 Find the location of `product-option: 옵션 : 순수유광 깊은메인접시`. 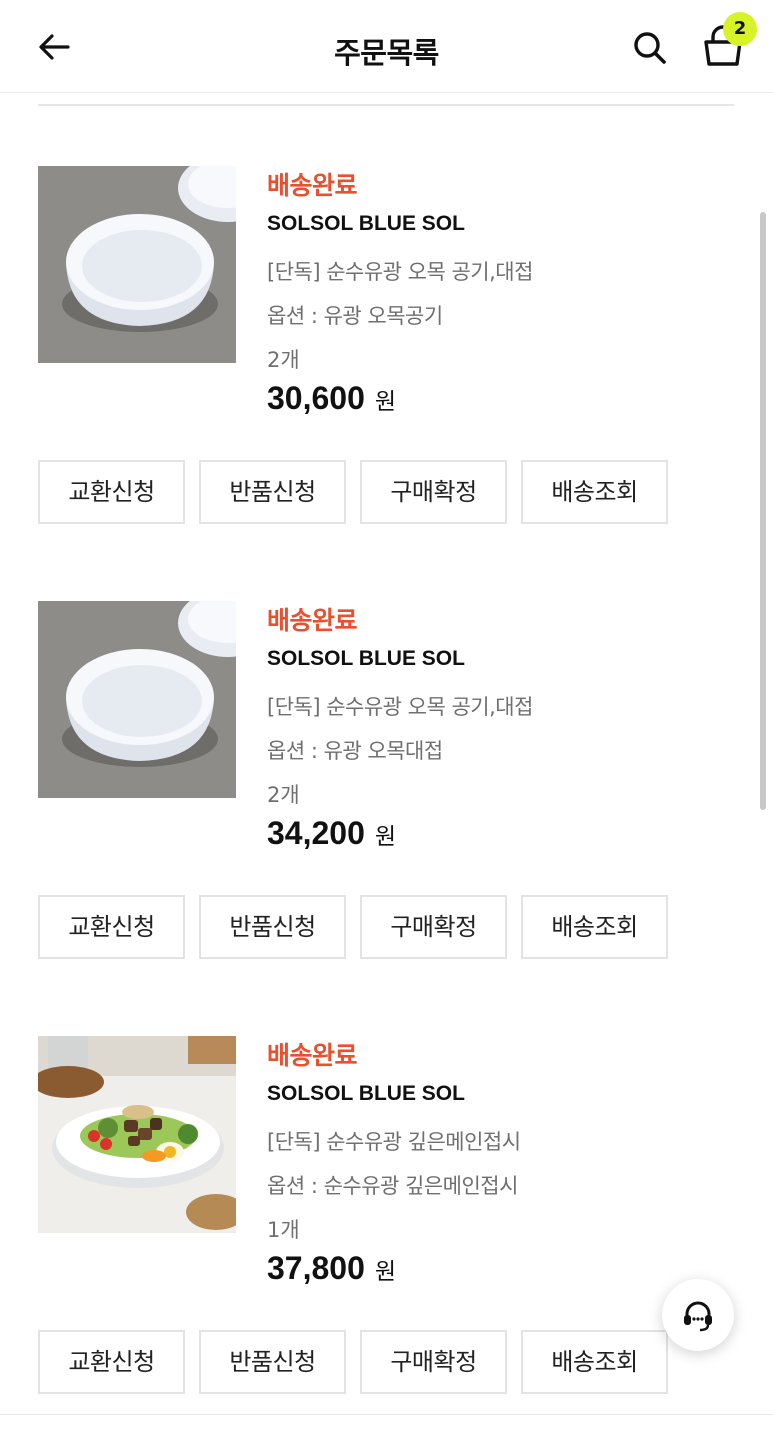

product-option: 옵션 : 순수유광 깊은메인접시 is located at coordinates (392, 1186).